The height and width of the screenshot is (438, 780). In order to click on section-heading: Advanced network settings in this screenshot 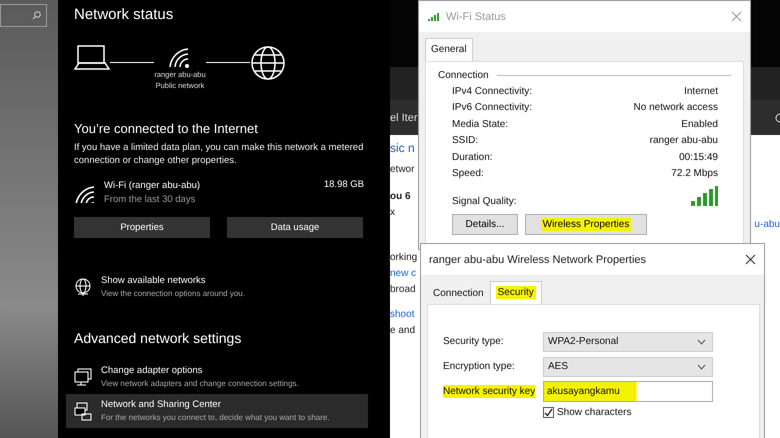, I will do `click(158, 338)`.